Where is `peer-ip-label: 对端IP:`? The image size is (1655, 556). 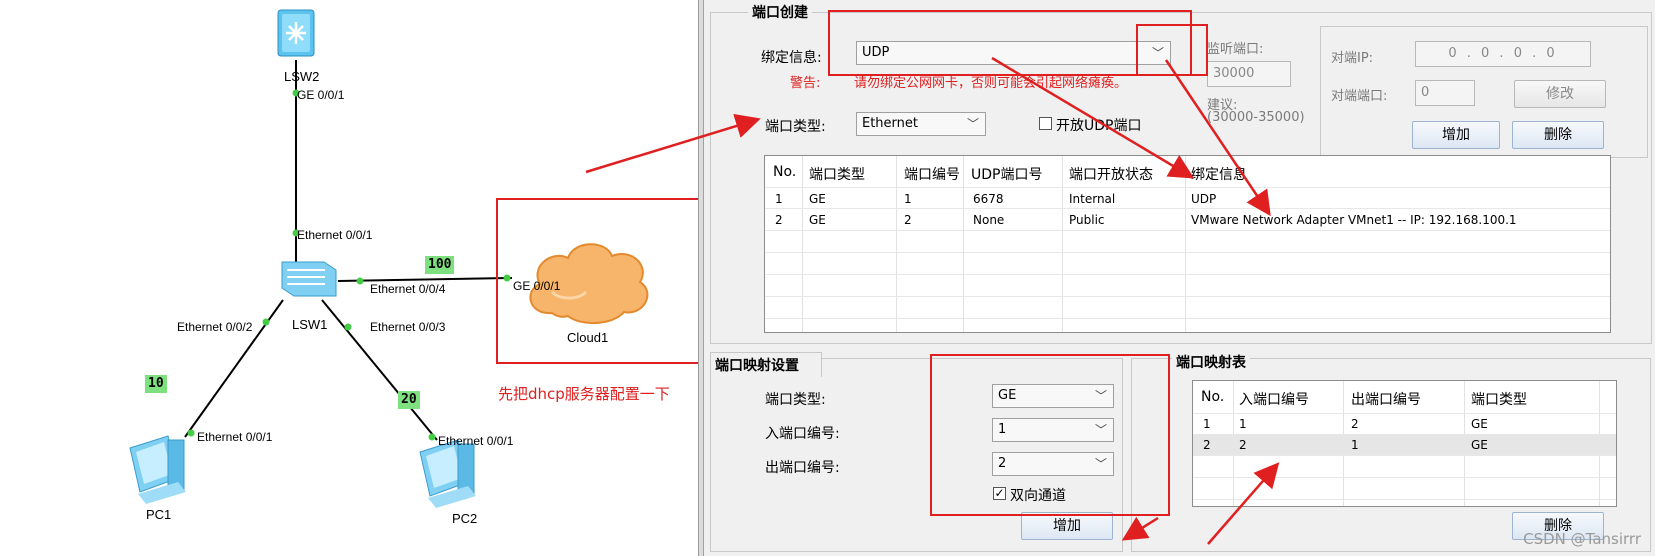 peer-ip-label: 对端IP: is located at coordinates (1352, 58).